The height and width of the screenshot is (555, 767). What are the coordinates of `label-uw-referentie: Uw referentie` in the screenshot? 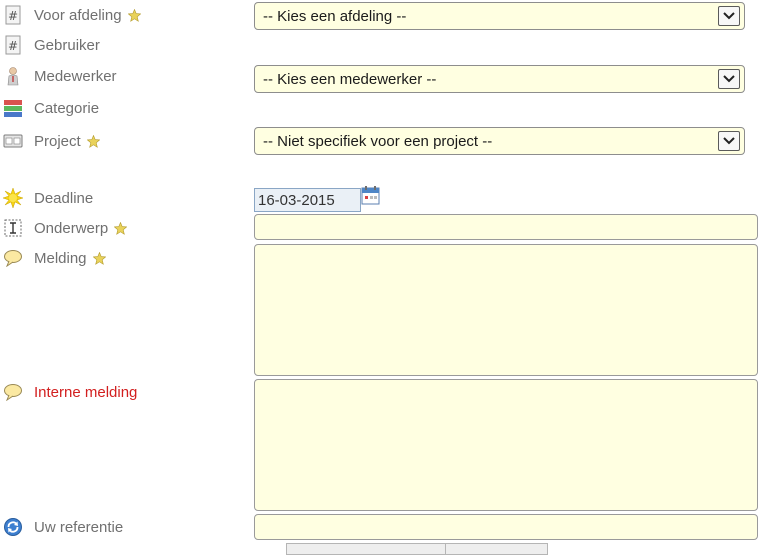 It's located at (61, 527).